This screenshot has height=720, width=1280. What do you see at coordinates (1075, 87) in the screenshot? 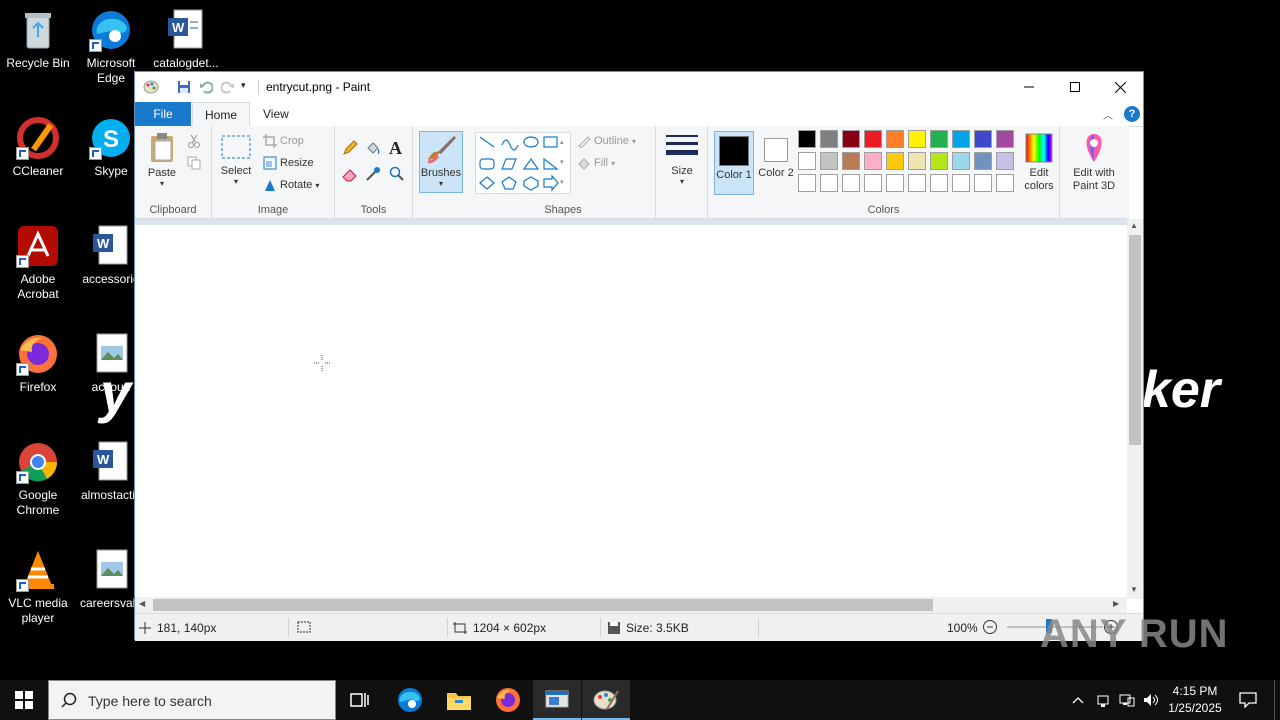
I see `maximize-button` at bounding box center [1075, 87].